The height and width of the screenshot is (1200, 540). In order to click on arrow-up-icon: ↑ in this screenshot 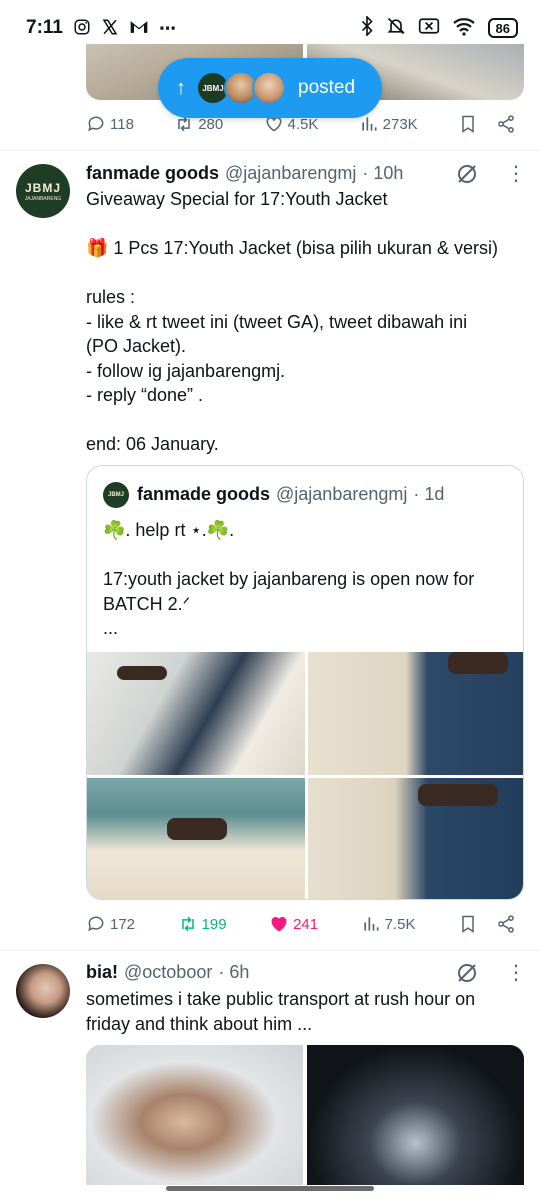, I will do `click(181, 87)`.